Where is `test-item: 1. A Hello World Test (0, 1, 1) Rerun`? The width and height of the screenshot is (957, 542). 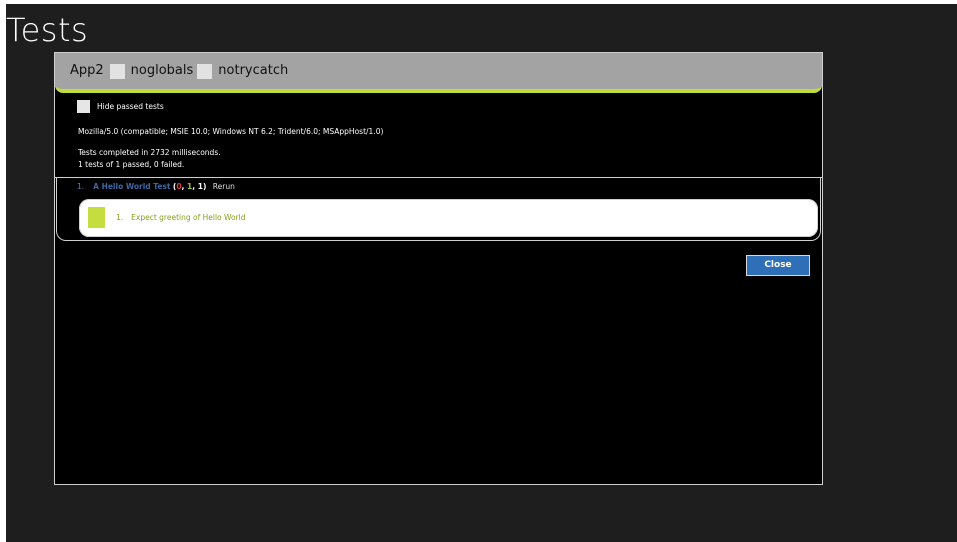 test-item: 1. A Hello World Test (0, 1, 1) Rerun is located at coordinates (156, 187).